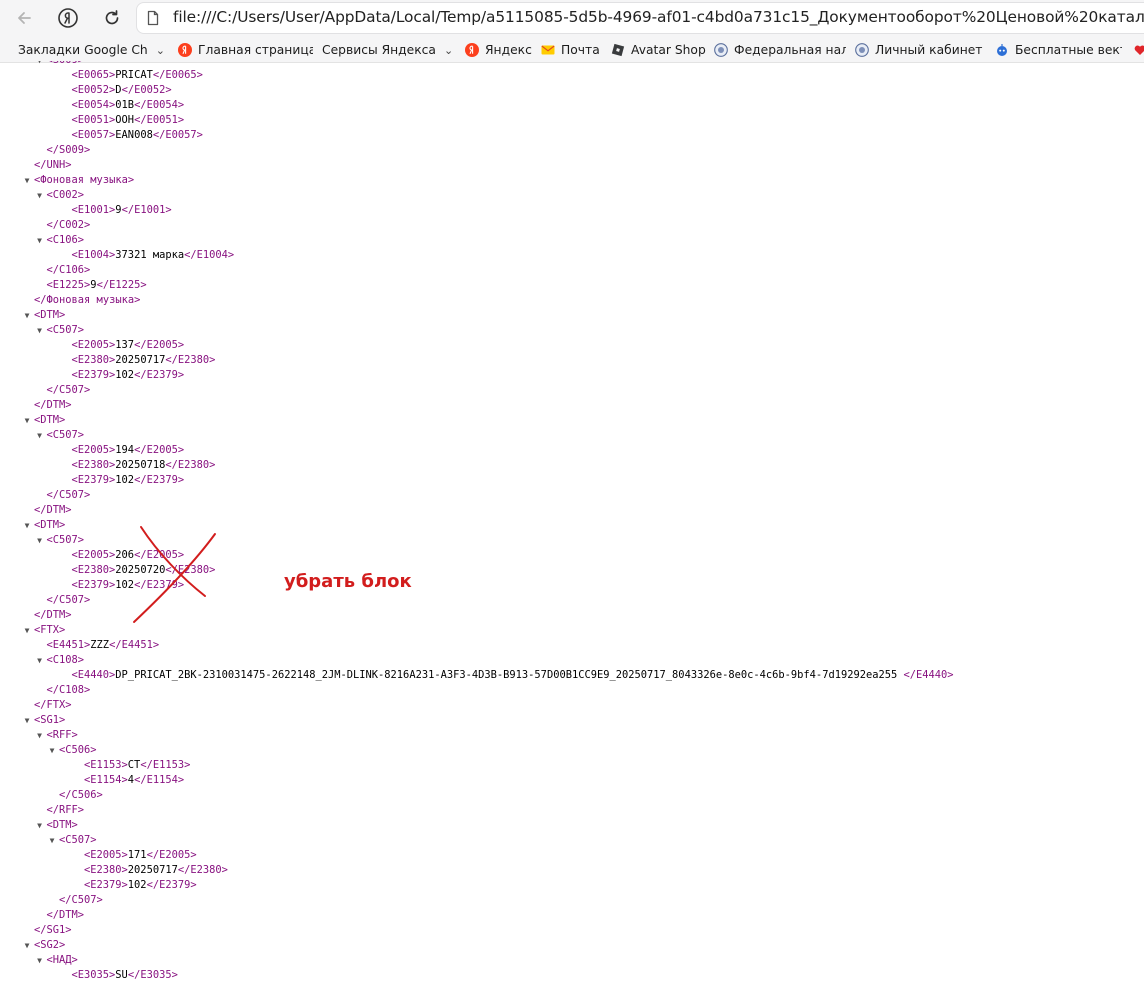 The width and height of the screenshot is (1144, 981). I want to click on xml-text: 20250720, so click(140, 570).